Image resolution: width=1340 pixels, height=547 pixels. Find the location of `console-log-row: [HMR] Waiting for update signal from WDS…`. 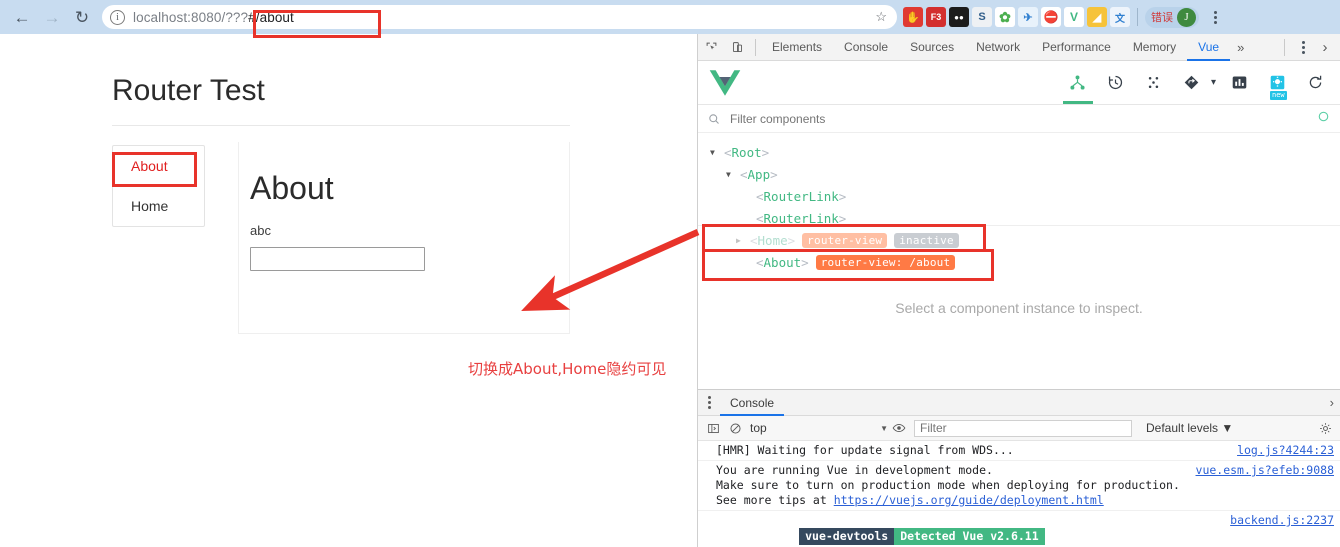

console-log-row: [HMR] Waiting for update signal from WDS… is located at coordinates (1019, 451).